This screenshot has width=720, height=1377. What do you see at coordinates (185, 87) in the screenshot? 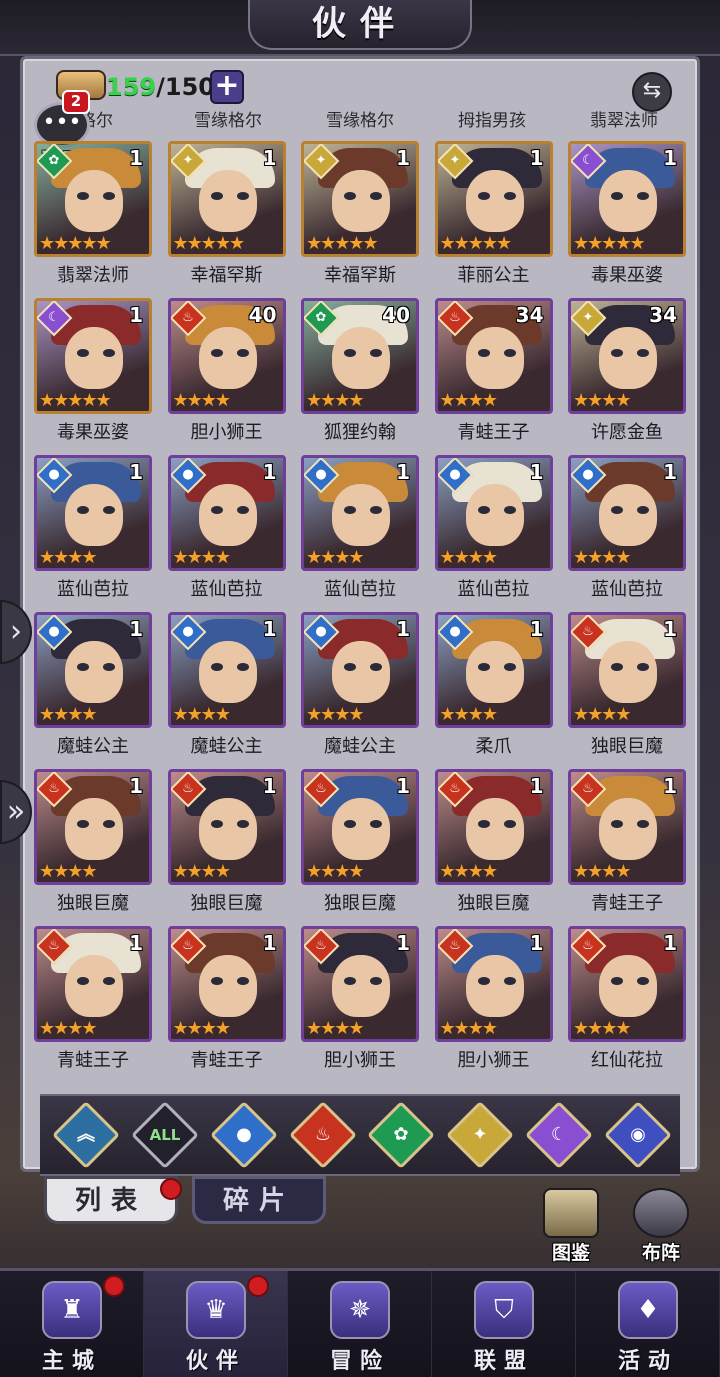
I see `partner-count-max: /150` at bounding box center [185, 87].